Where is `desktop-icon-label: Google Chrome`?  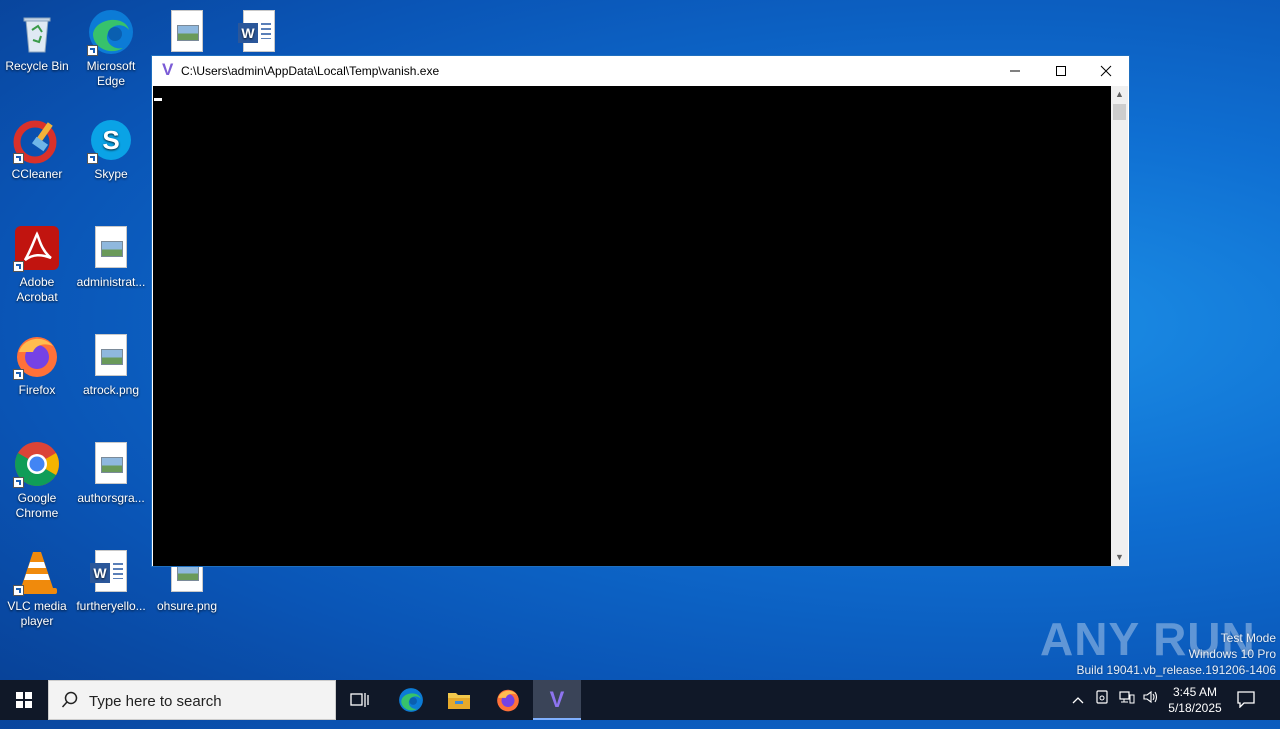
desktop-icon-label: Google Chrome is located at coordinates (37, 505).